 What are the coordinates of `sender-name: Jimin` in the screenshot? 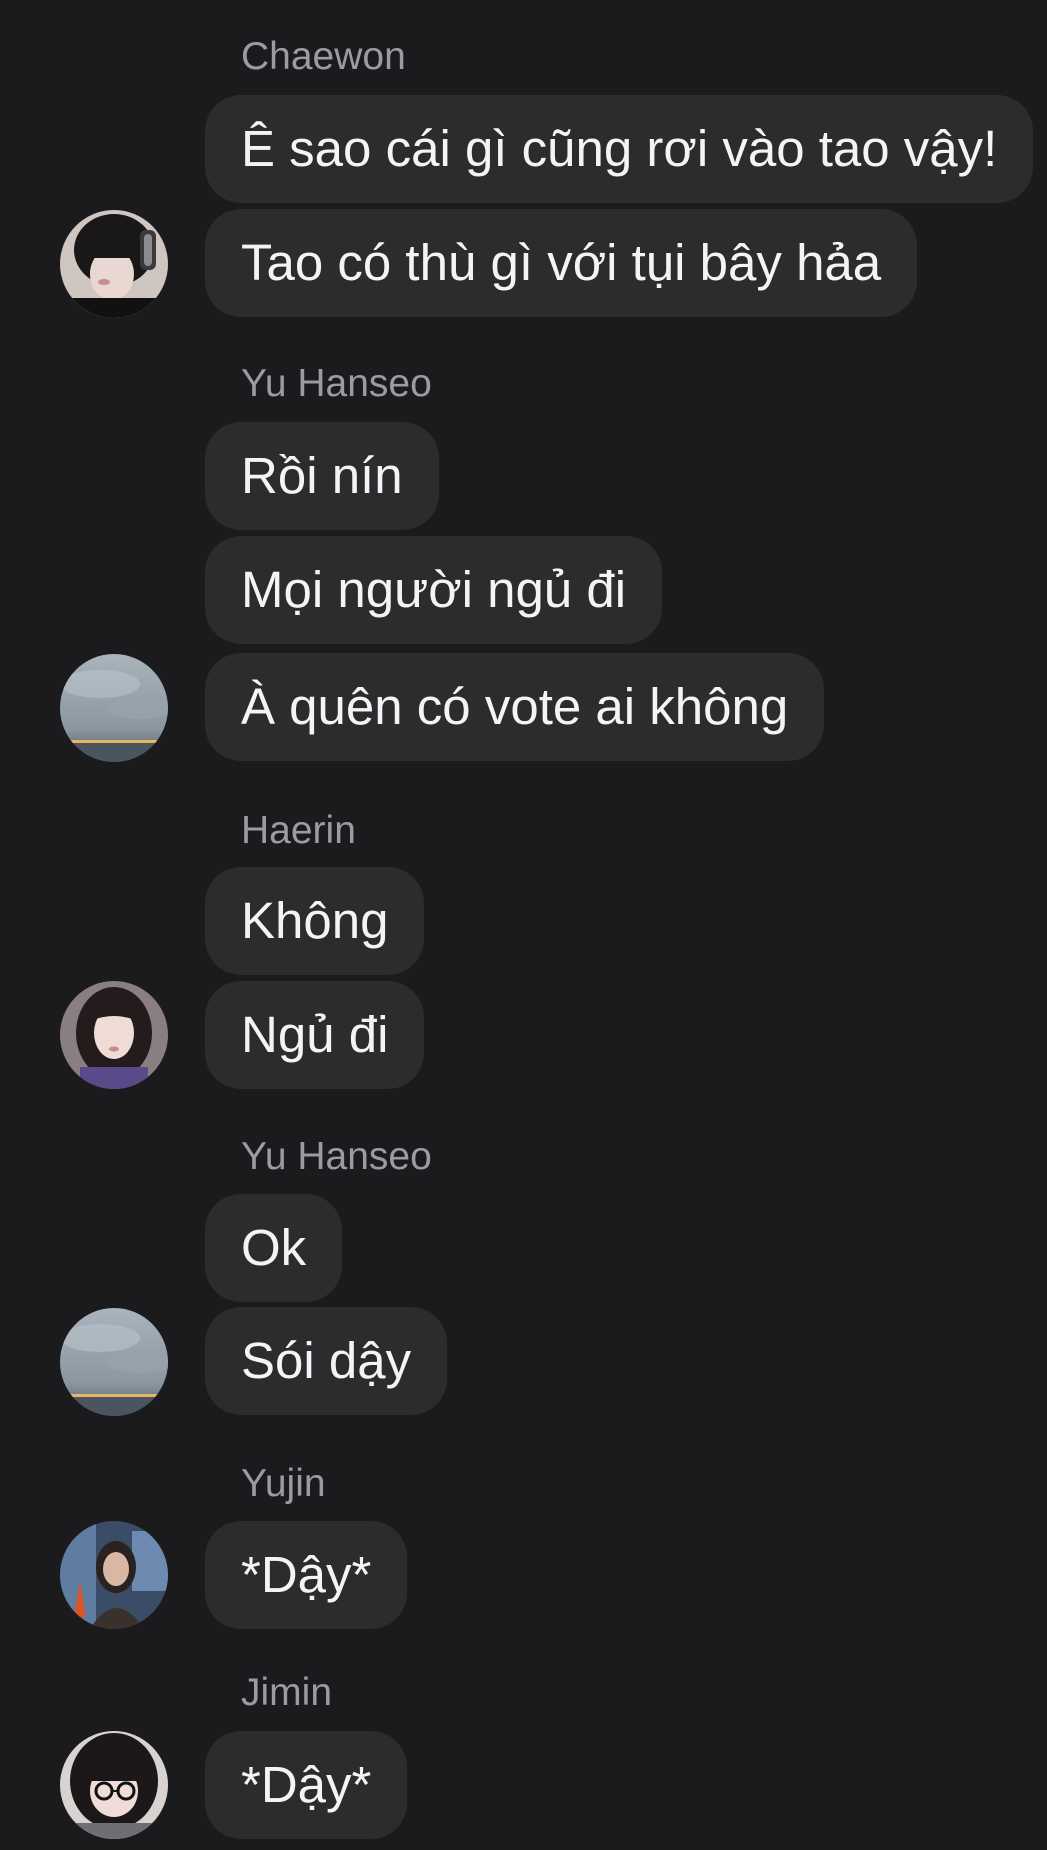 It's located at (287, 1692).